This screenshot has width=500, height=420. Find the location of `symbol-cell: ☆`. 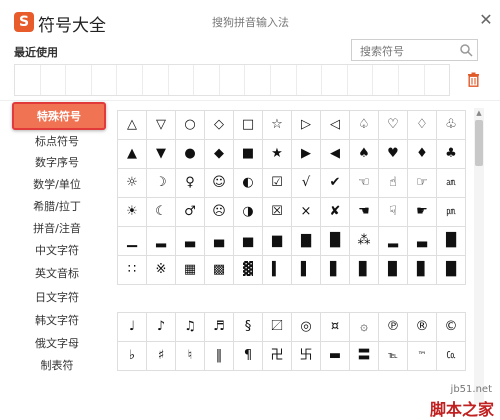

symbol-cell: ☆ is located at coordinates (277, 125).